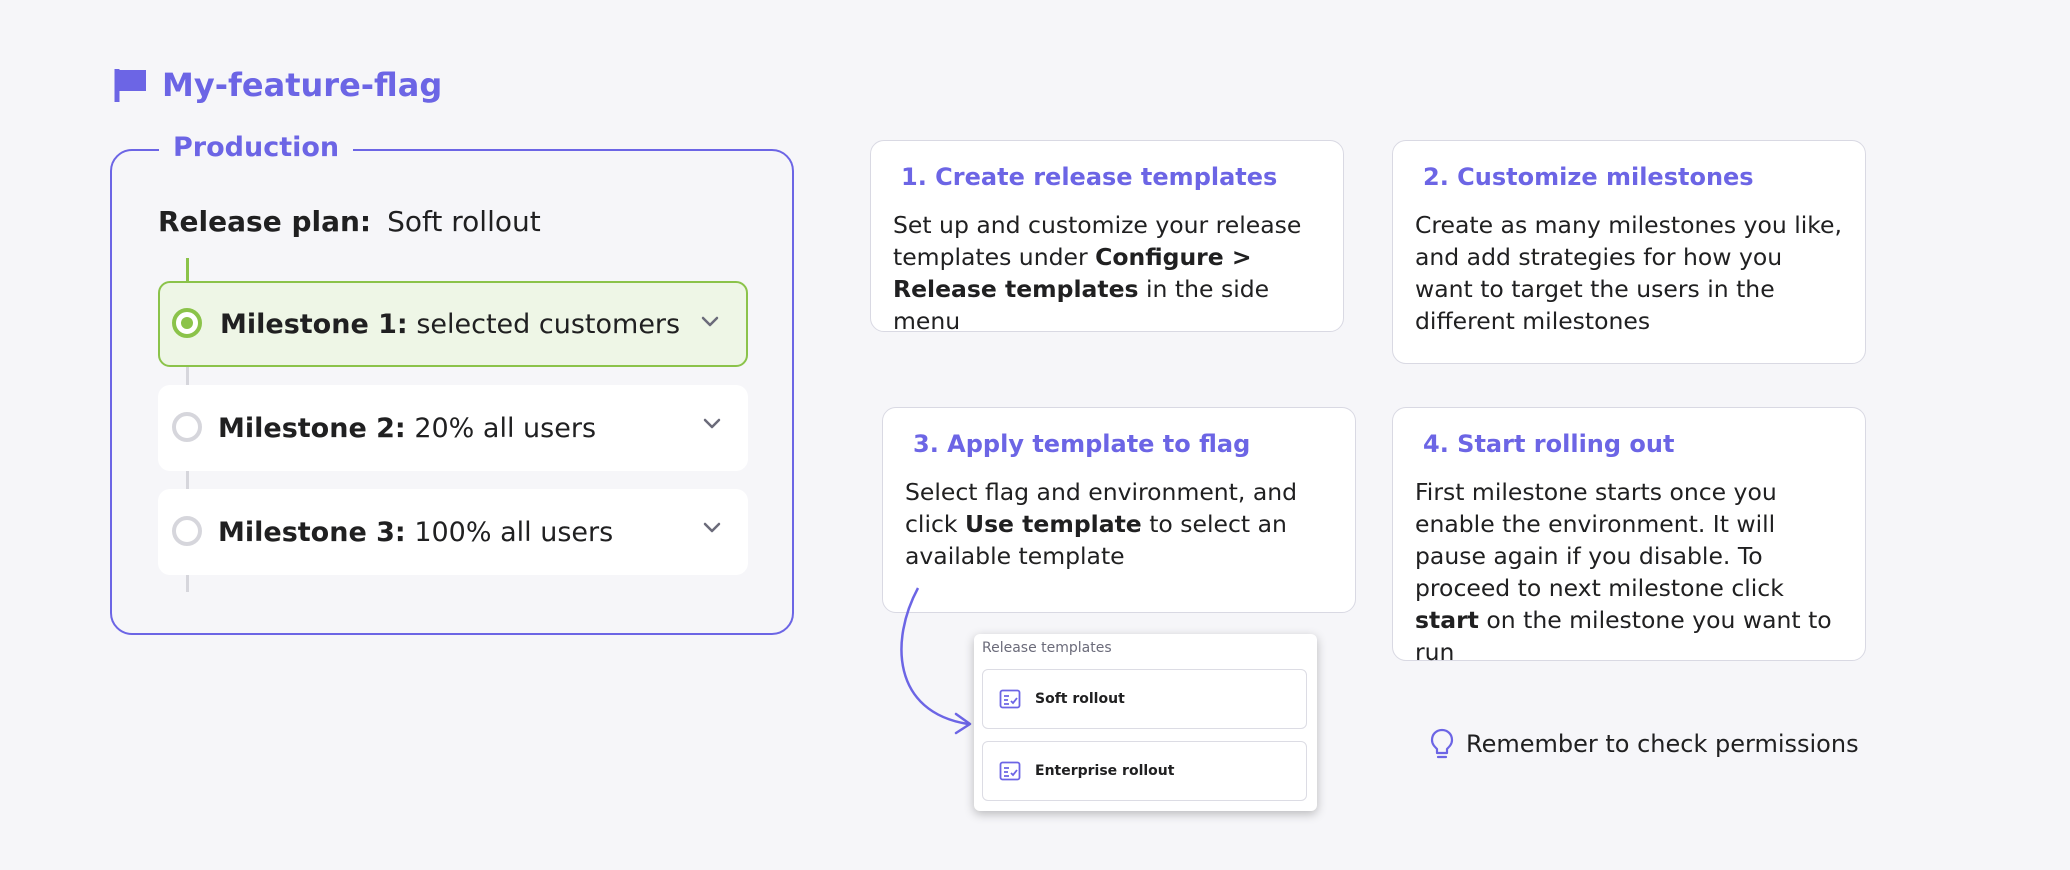 Image resolution: width=2070 pixels, height=870 pixels. What do you see at coordinates (314, 324) in the screenshot?
I see `milestone-1-label: Milestone 1:` at bounding box center [314, 324].